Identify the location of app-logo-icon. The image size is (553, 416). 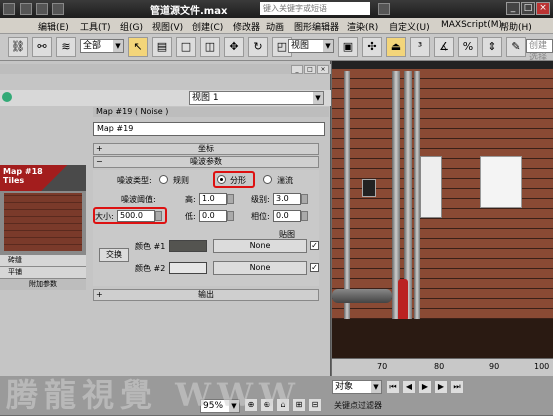
(9, 9).